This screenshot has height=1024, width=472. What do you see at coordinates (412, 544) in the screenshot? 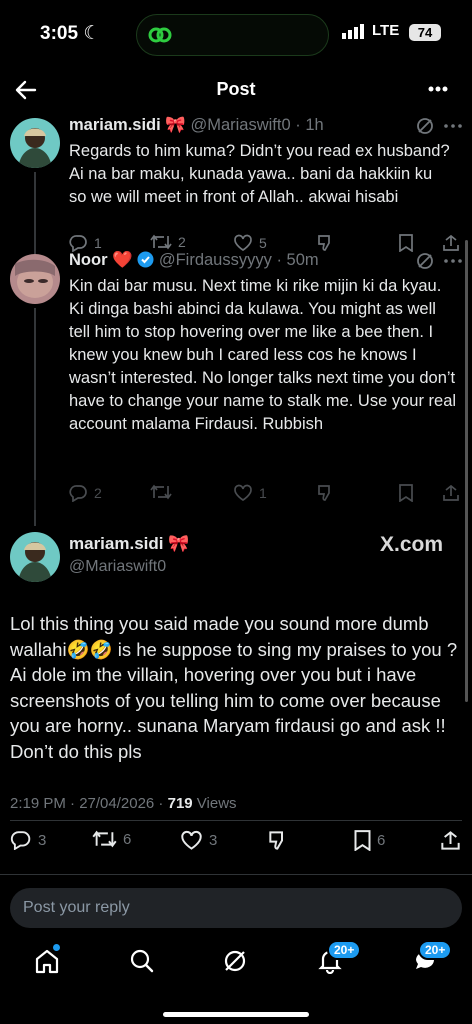
I see `watermark: X.com` at bounding box center [412, 544].